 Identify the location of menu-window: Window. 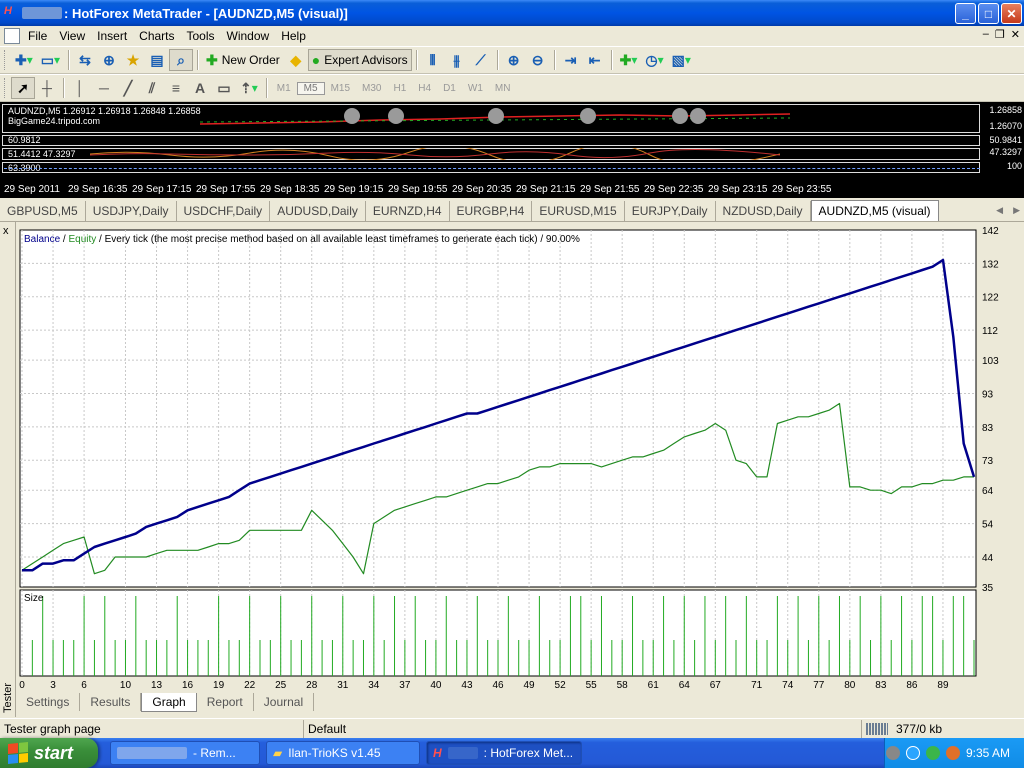
(250, 36).